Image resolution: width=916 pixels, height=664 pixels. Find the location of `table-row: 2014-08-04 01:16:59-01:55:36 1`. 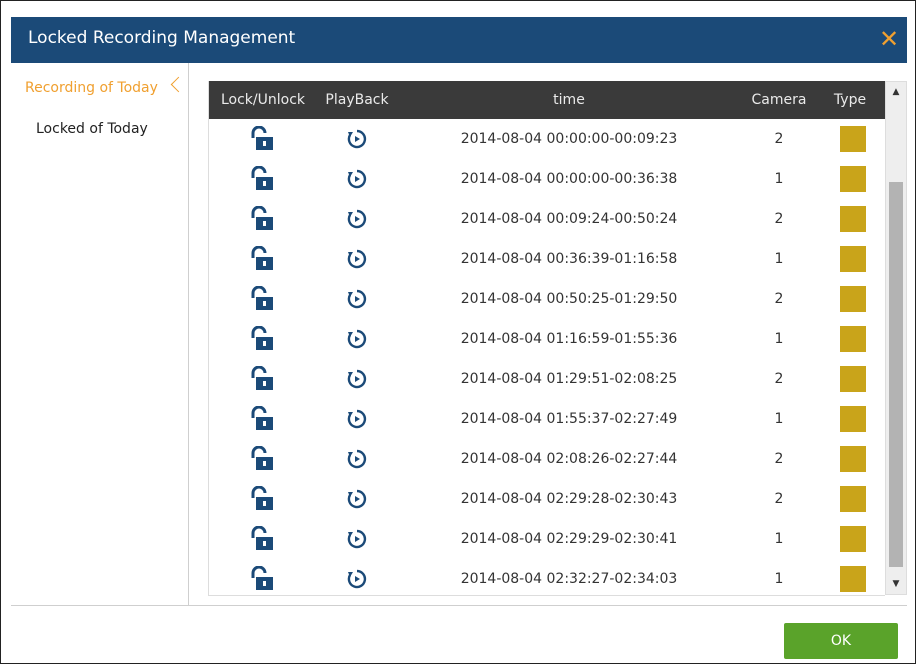

table-row: 2014-08-04 01:16:59-01:55:36 1 is located at coordinates (547, 339).